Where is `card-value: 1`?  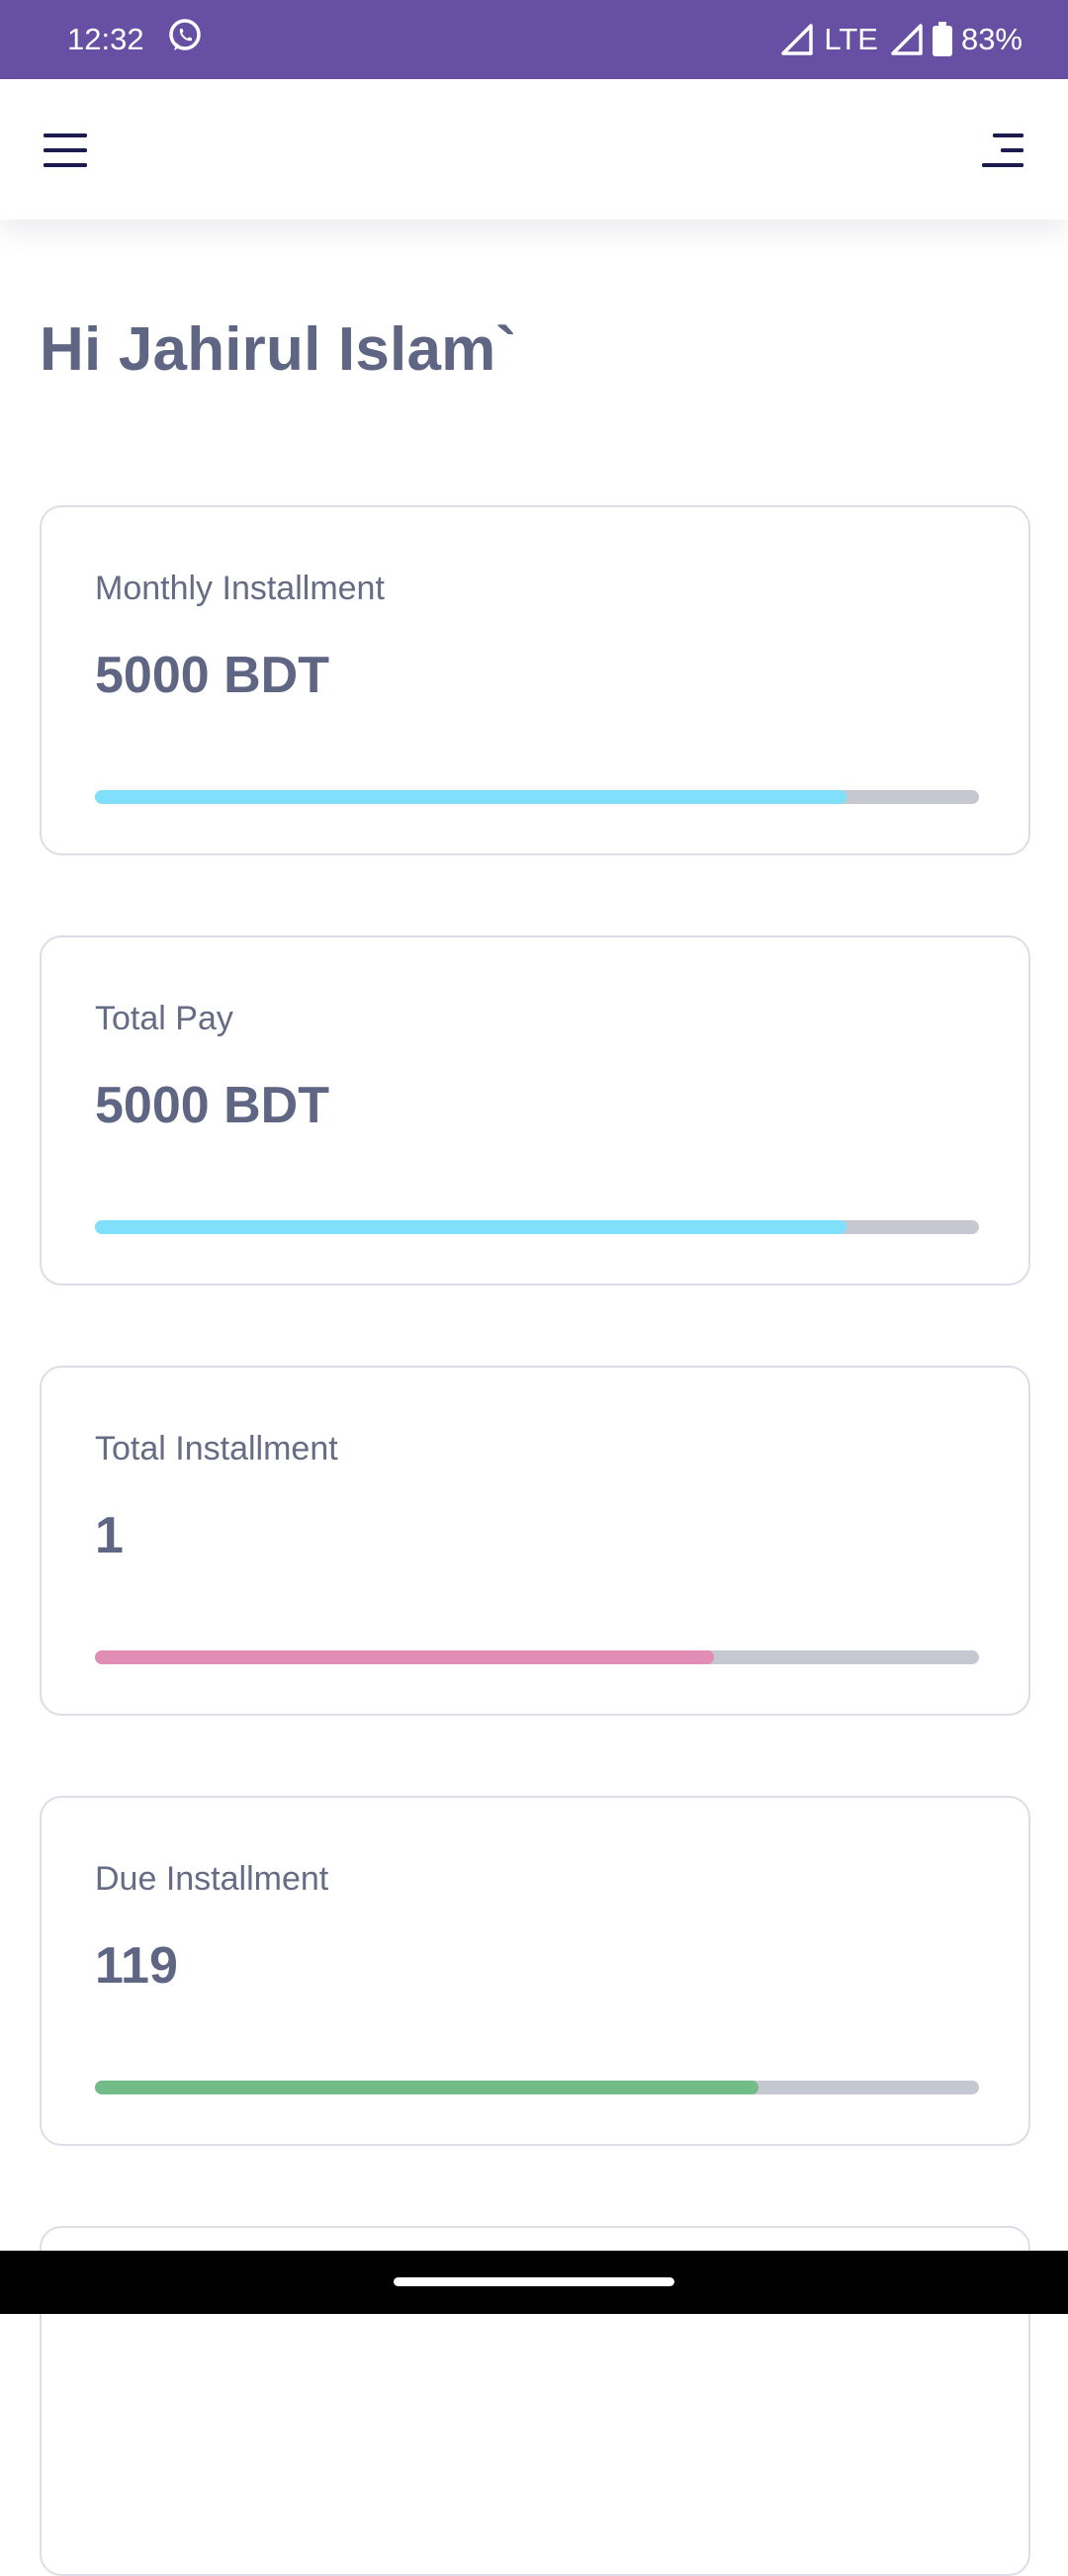 card-value: 1 is located at coordinates (109, 1535).